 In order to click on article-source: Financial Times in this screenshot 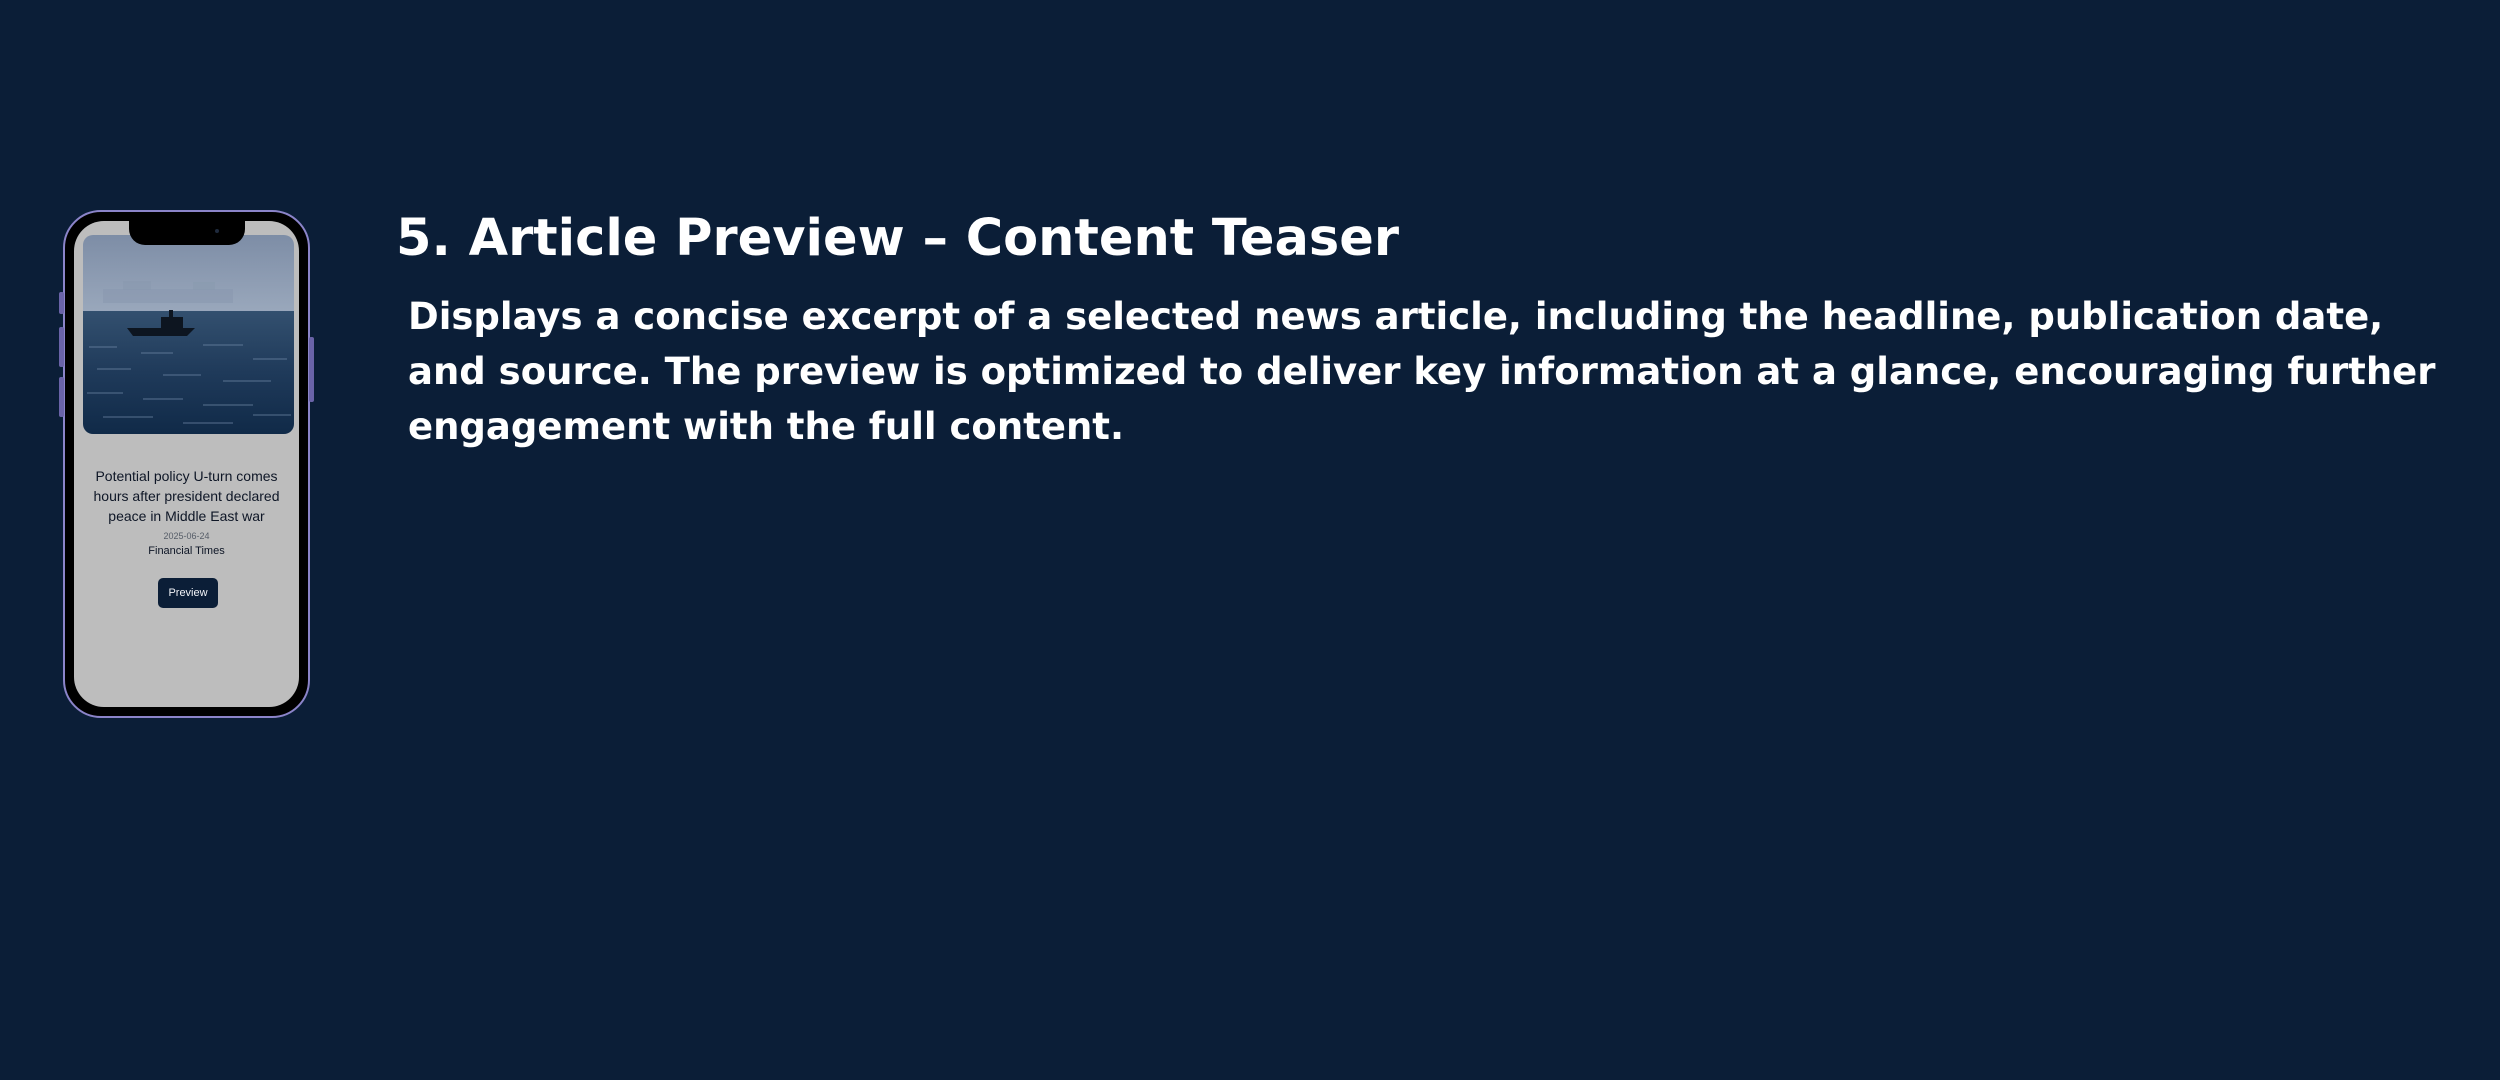, I will do `click(186, 551)`.